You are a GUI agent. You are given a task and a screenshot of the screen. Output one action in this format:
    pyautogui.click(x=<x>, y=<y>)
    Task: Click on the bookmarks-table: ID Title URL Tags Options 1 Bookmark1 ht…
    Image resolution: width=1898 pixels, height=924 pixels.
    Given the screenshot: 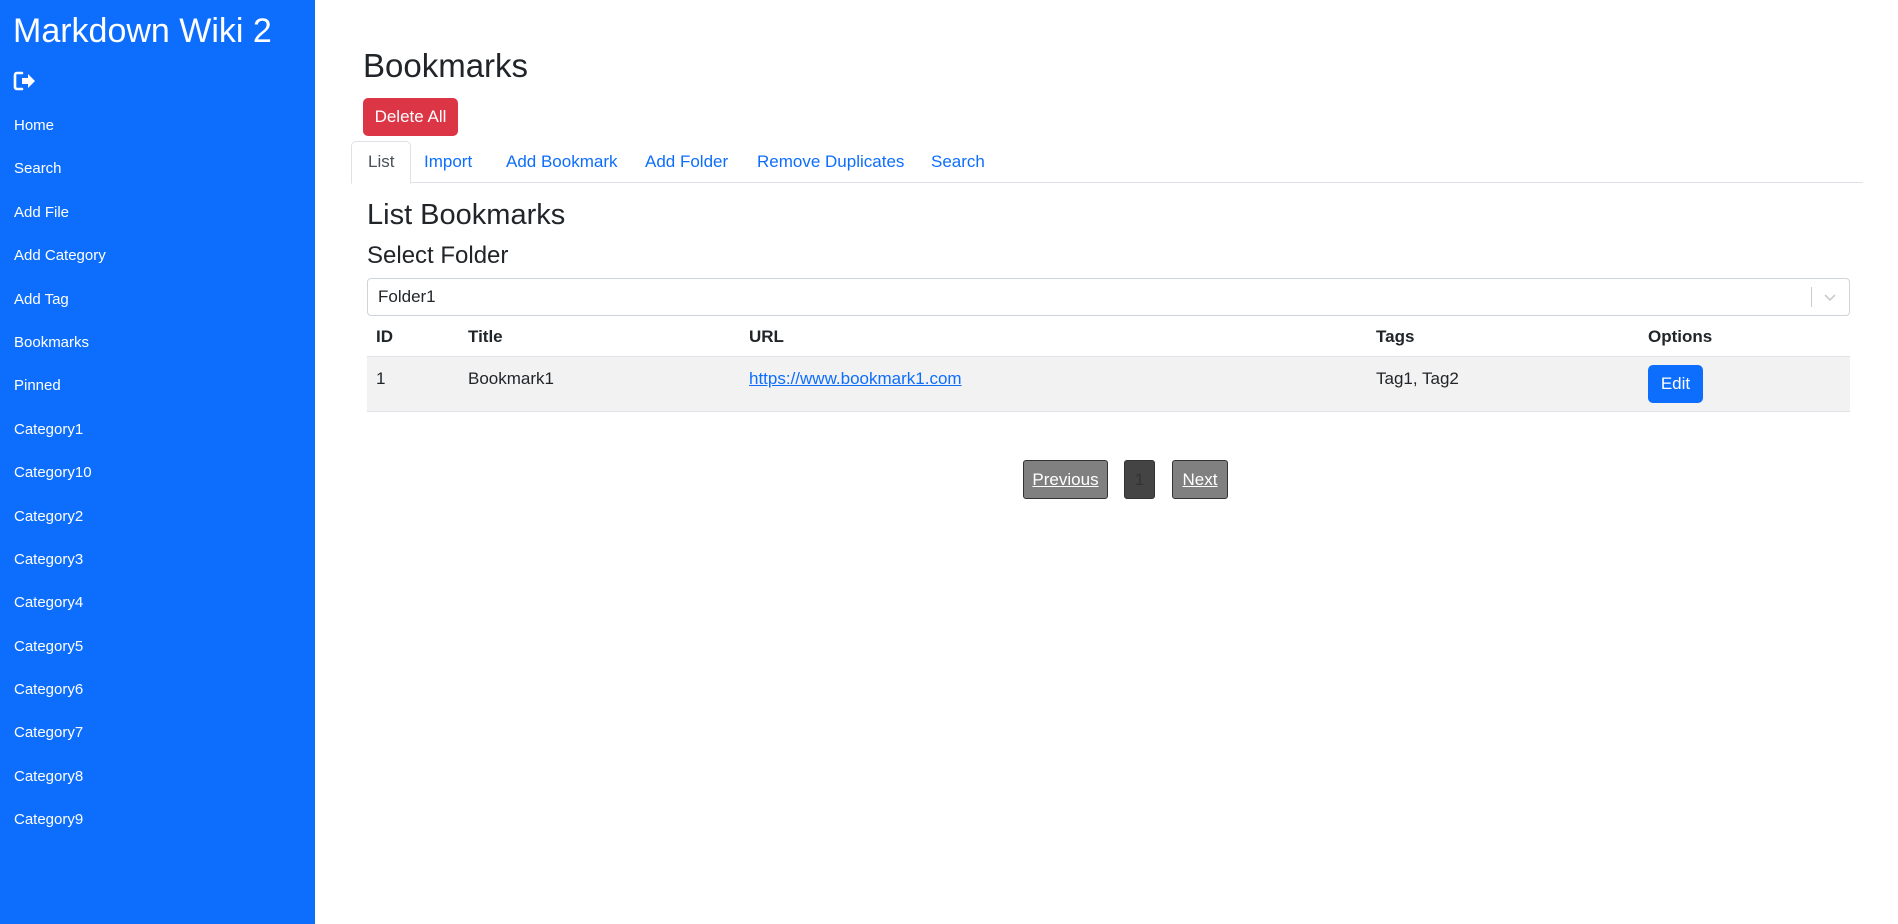 What is the action you would take?
    pyautogui.click(x=1108, y=365)
    